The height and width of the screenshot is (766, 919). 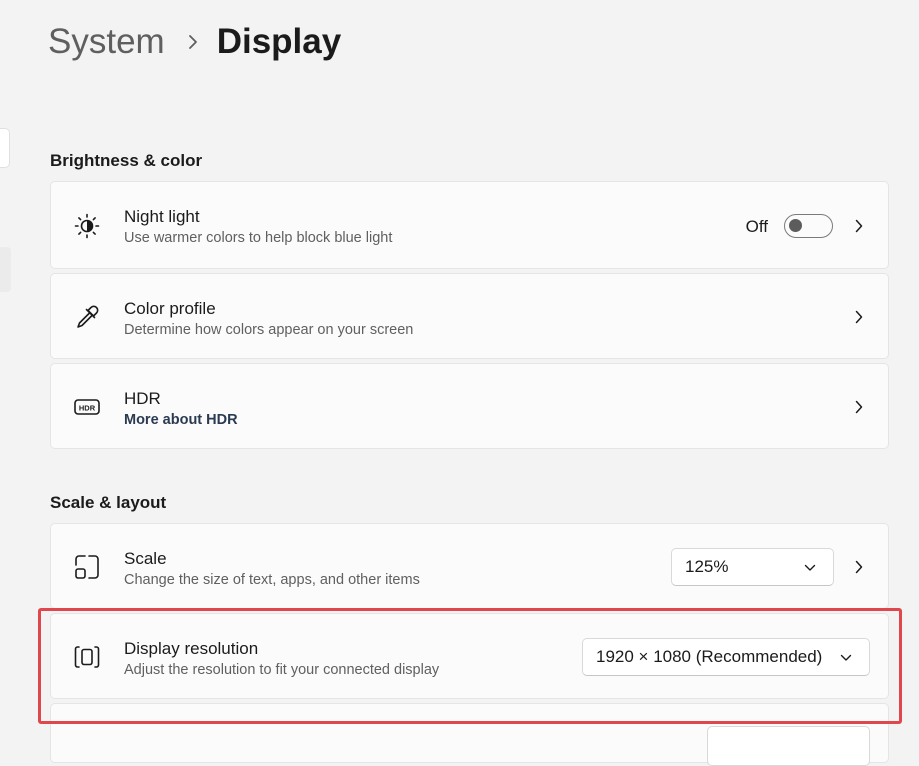 I want to click on svg-text: HDR, so click(x=87, y=407).